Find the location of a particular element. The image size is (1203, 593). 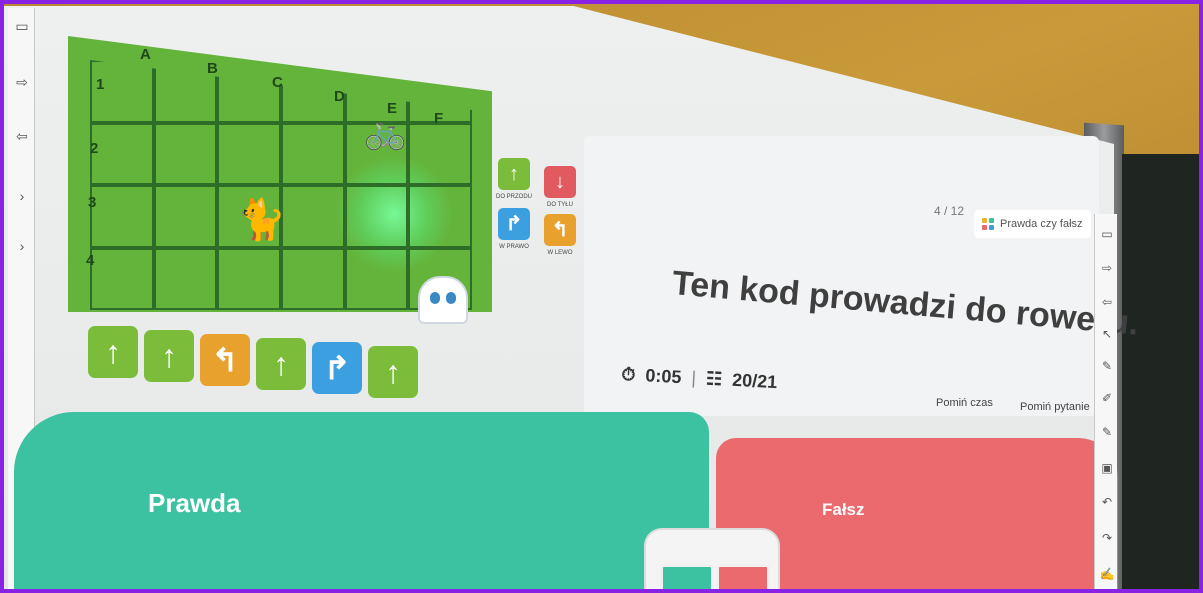

legend-label: W LEWO is located at coordinates (560, 253).